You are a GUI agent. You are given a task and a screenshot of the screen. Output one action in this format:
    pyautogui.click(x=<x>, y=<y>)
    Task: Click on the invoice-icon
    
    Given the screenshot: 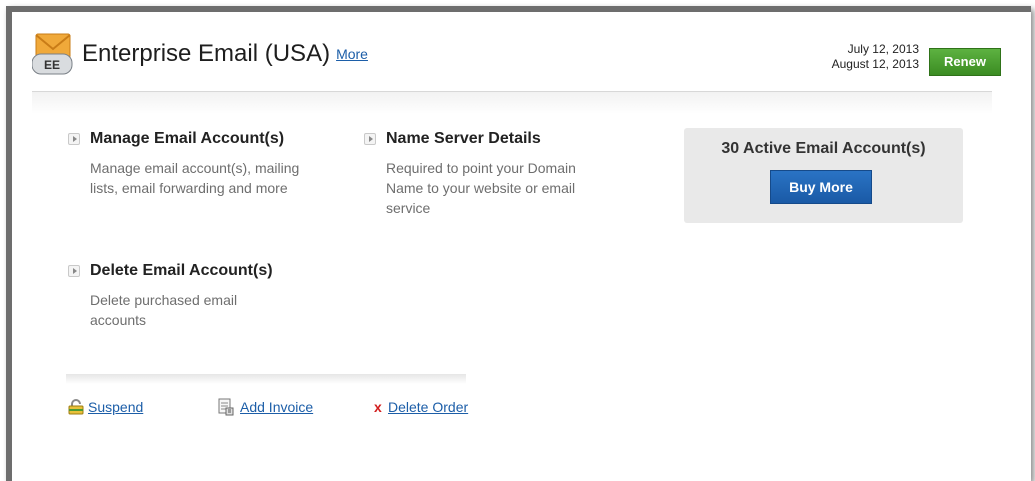 What is the action you would take?
    pyautogui.click(x=226, y=407)
    